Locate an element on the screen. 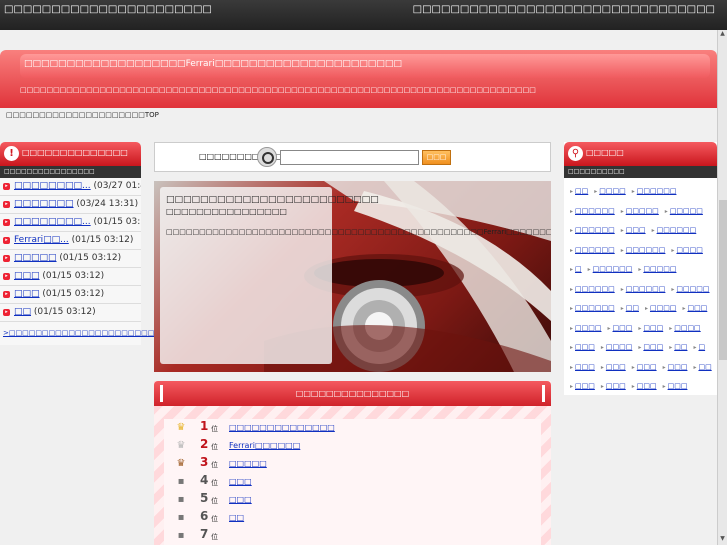 Image resolution: width=727 pixels, height=545 pixels. search-button: □□□ is located at coordinates (436, 157).